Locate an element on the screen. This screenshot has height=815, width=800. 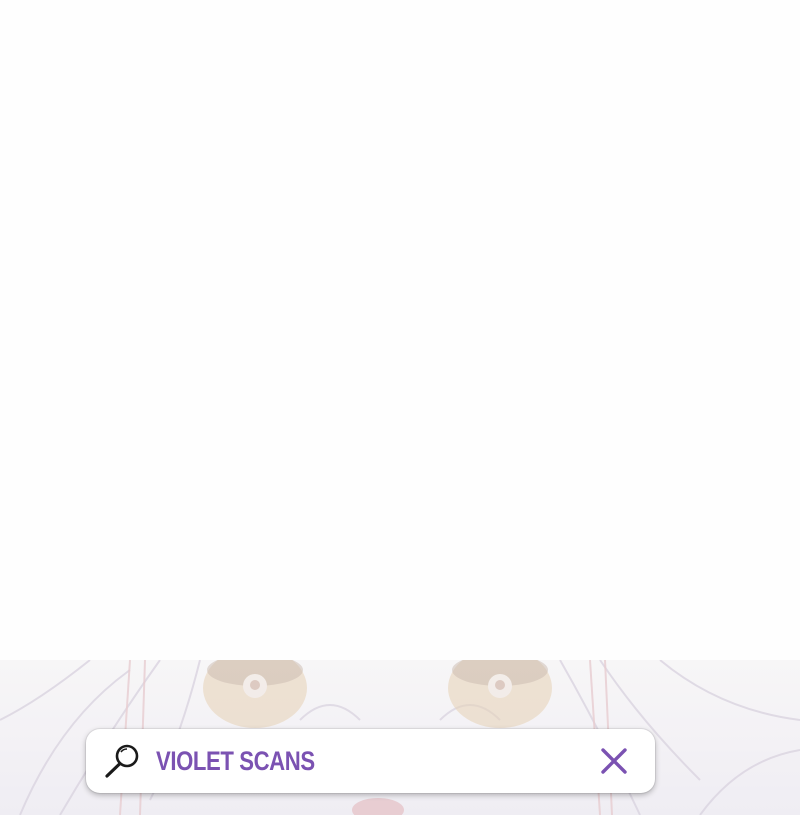
close-icon is located at coordinates (614, 761).